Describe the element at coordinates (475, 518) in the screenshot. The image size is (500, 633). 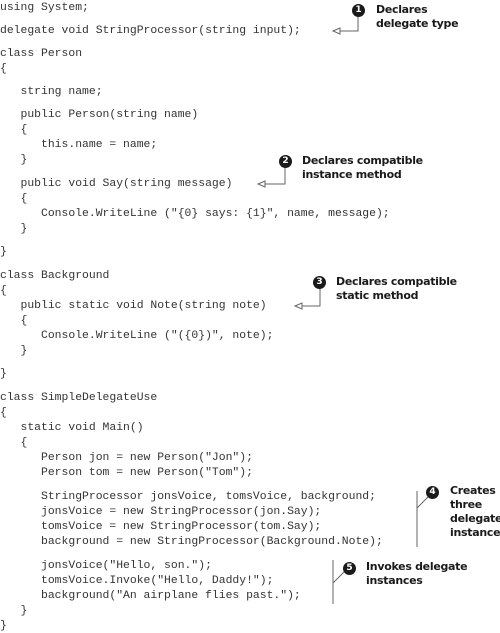
I see `annotation-4-line3: delegate` at that location.